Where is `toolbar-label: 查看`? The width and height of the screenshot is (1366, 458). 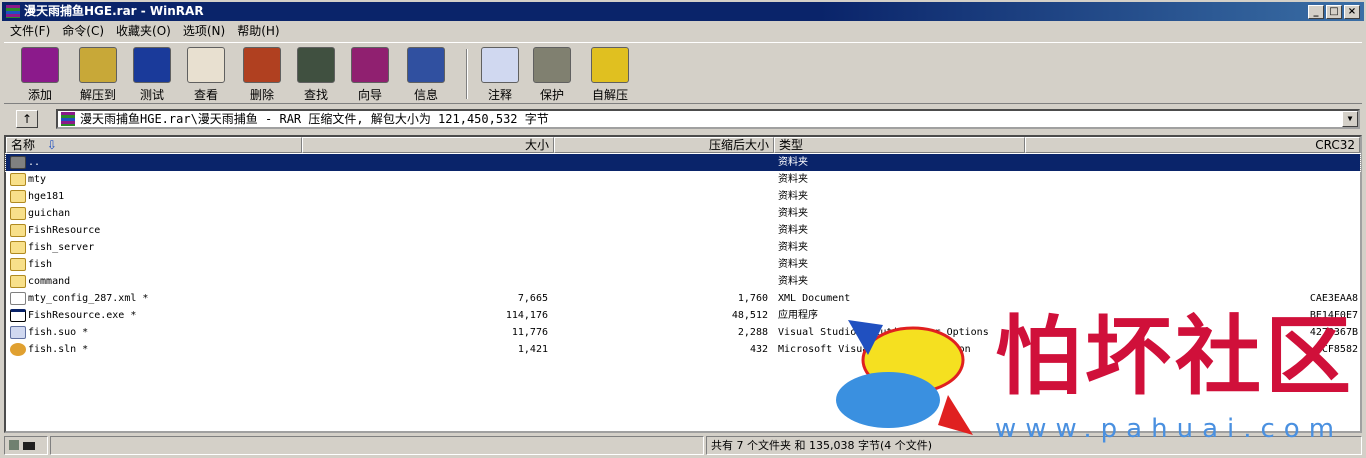 toolbar-label: 查看 is located at coordinates (205, 95).